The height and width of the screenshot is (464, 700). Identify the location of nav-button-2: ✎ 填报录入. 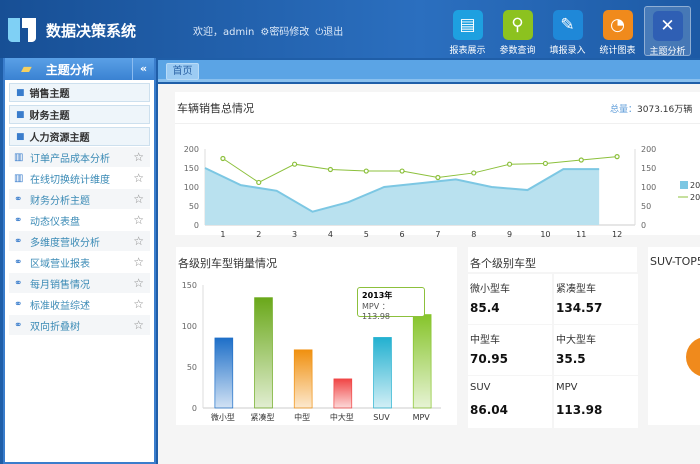
(567, 31).